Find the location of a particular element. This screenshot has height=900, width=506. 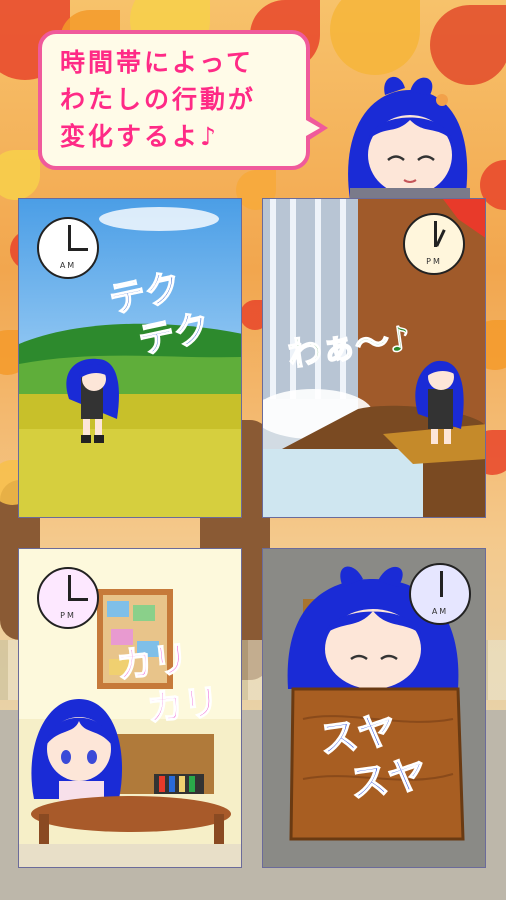

bubble-line-1: 時間帯によって is located at coordinates (157, 62).